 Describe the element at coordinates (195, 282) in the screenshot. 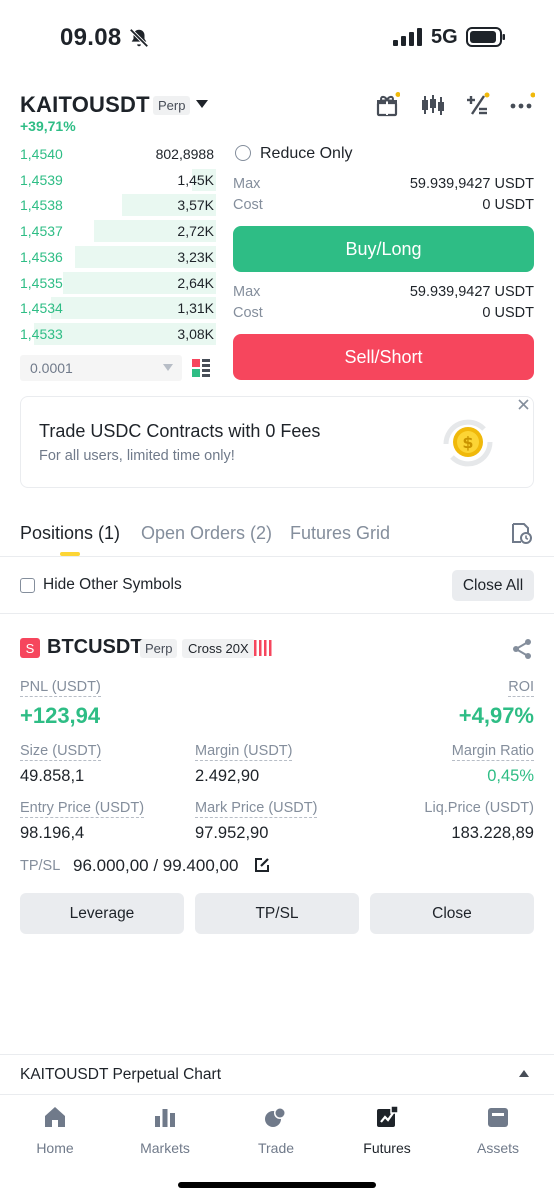

I see `orderbook-qty: 2,64K` at that location.